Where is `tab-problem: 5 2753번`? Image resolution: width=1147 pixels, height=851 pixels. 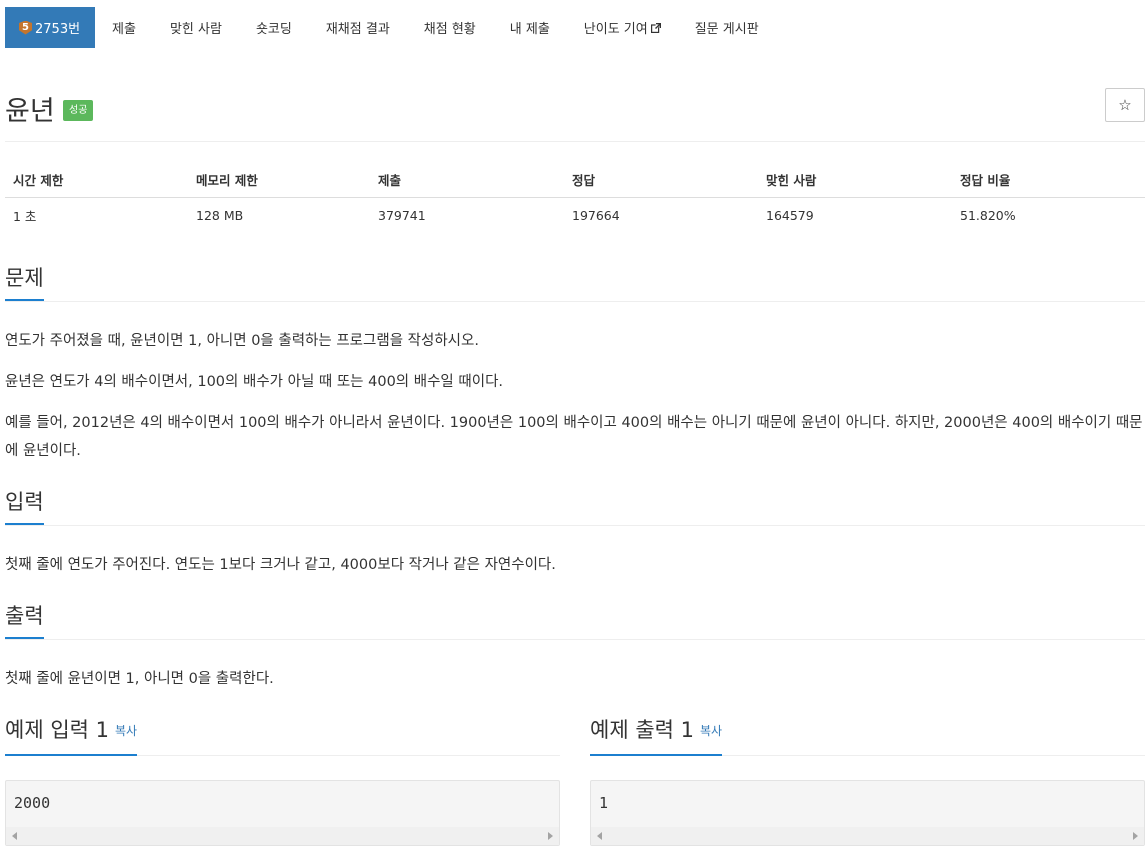
tab-problem: 5 2753번 is located at coordinates (50, 27).